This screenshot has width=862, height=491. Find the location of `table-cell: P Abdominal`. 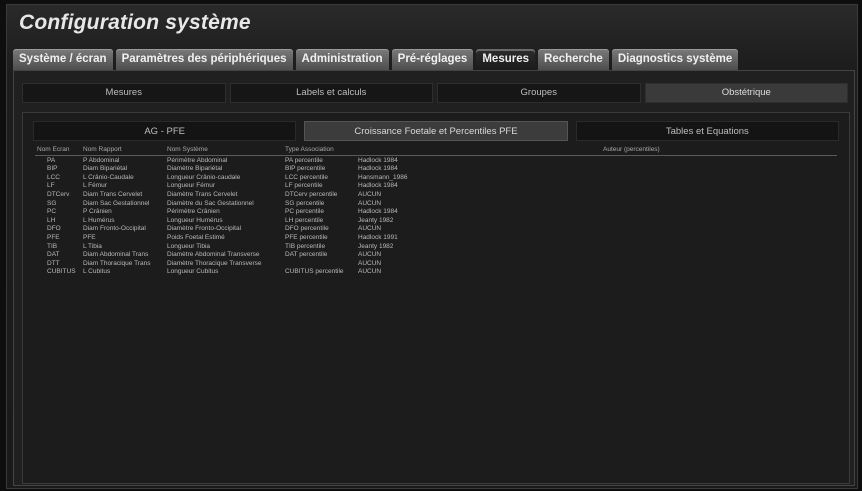

table-cell: P Abdominal is located at coordinates (101, 160).